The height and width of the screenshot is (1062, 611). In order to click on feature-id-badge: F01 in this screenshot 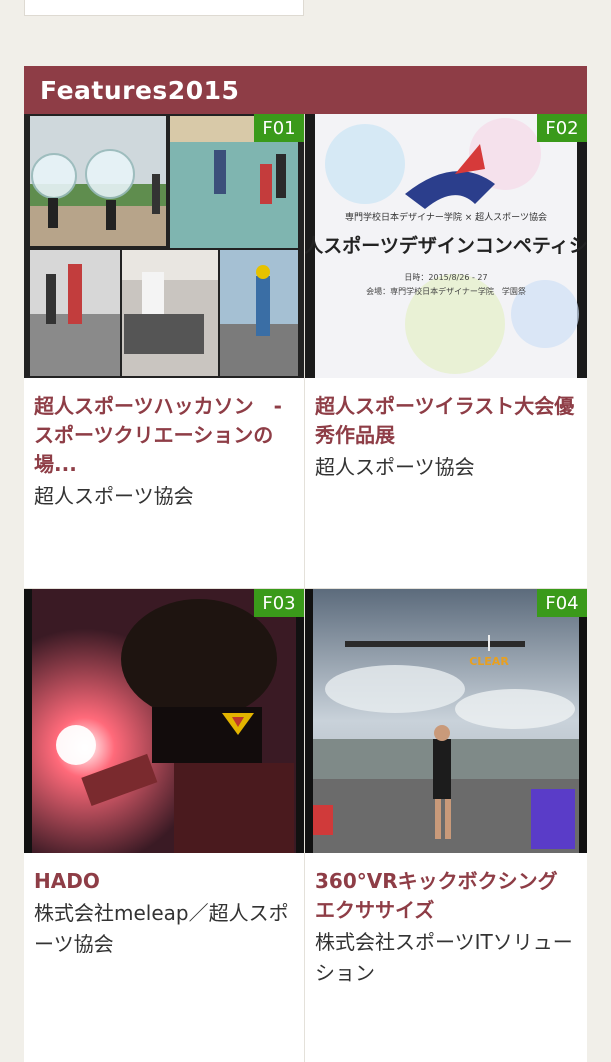, I will do `click(279, 128)`.